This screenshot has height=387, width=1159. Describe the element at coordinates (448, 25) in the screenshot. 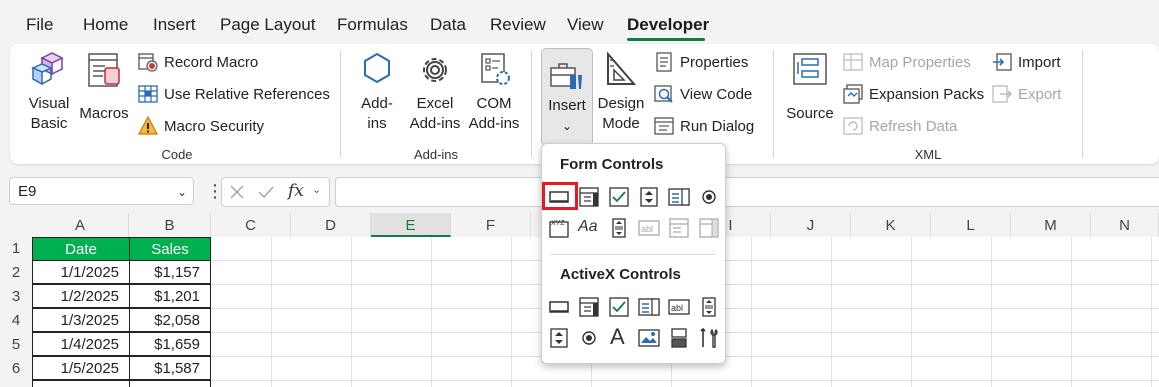

I see `tab-data: Data` at that location.